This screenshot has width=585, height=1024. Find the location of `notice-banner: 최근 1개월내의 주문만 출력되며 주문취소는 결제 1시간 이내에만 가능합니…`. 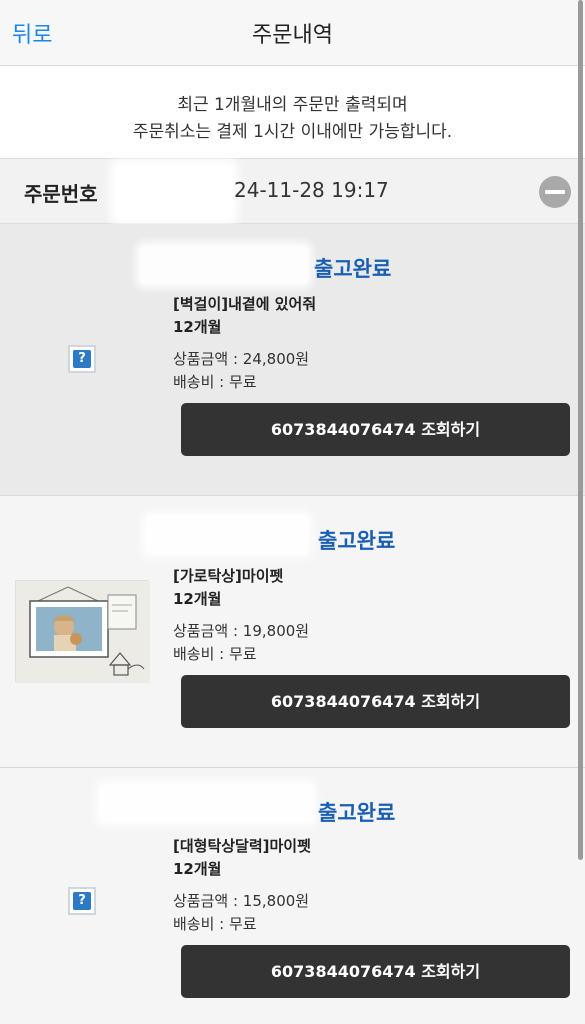

notice-banner: 최근 1개월내의 주문만 출력되며 주문취소는 결제 1시간 이내에만 가능합니… is located at coordinates (292, 112).